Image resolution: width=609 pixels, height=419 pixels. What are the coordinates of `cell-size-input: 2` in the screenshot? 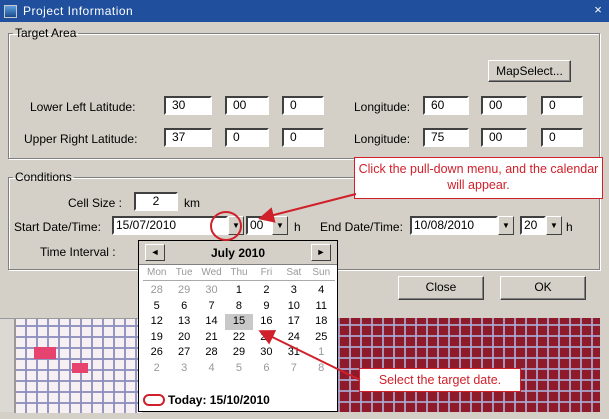 It's located at (156, 201).